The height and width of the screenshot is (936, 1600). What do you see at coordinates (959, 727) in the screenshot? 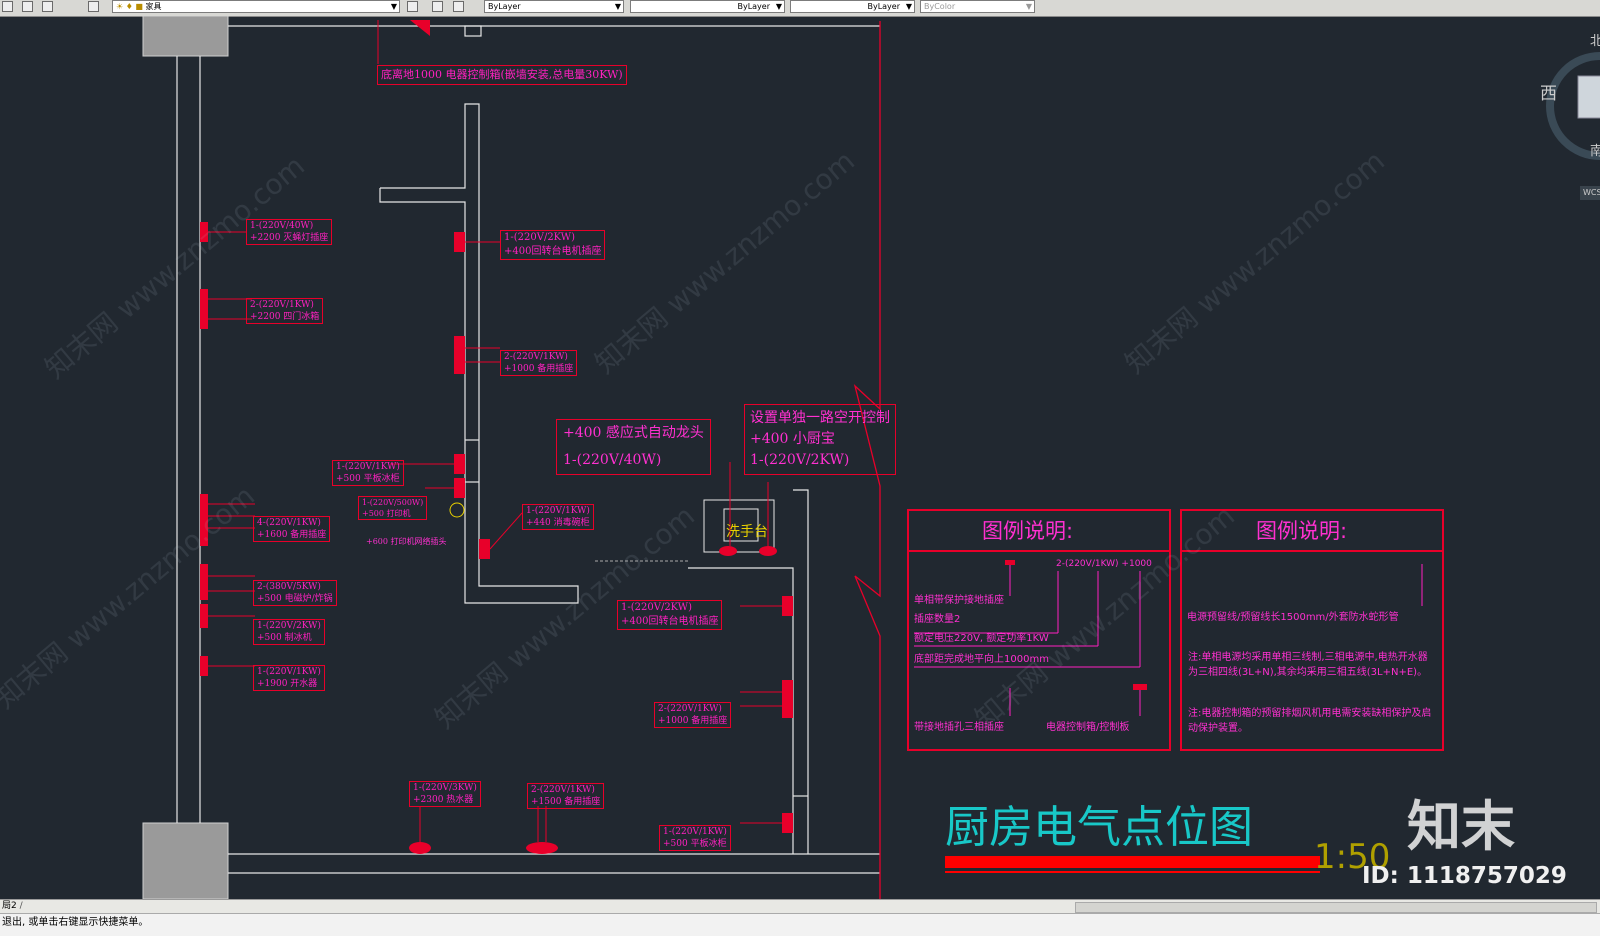
I see `legend-1-item: 带接地插孔三相插座` at bounding box center [959, 727].